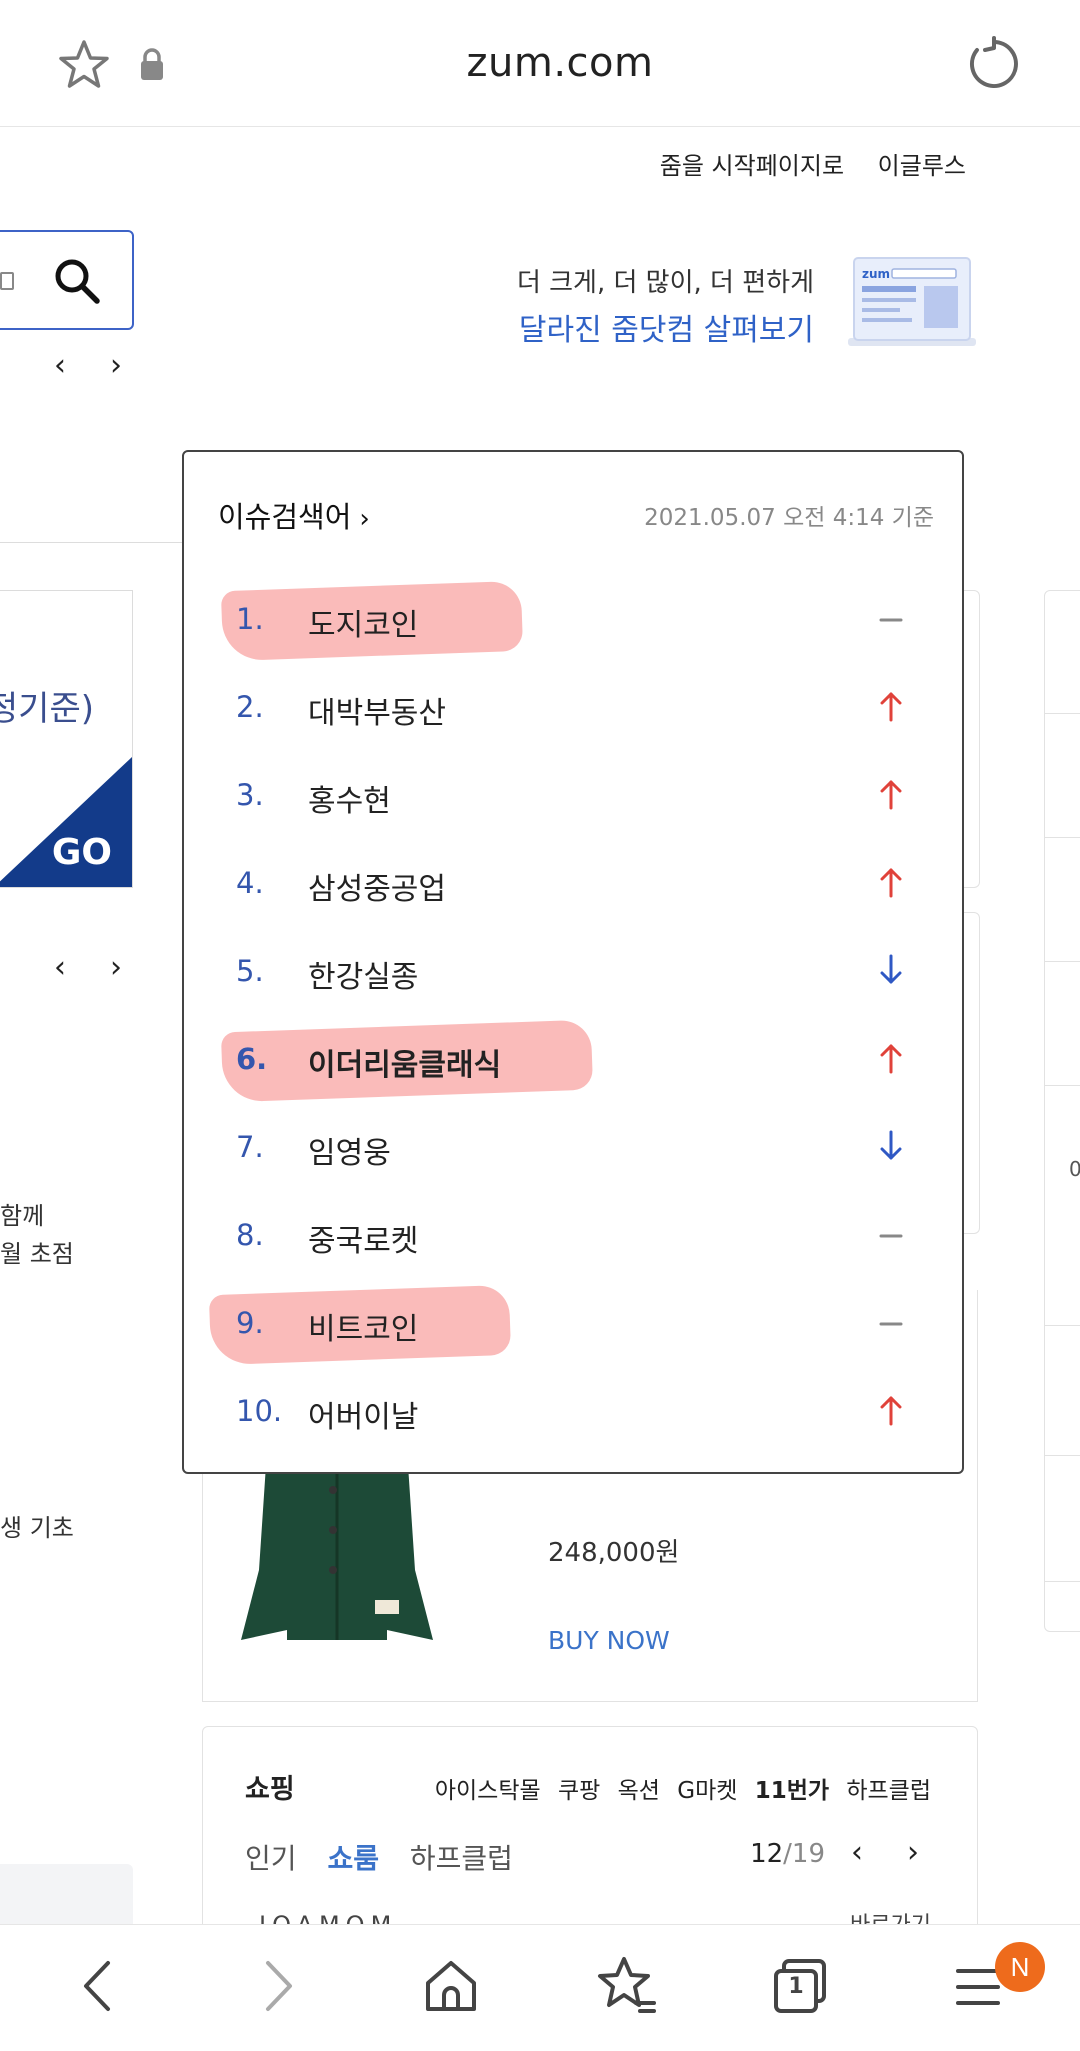  Describe the element at coordinates (573, 1240) in the screenshot. I see `issue-row: 8. 중국로켓` at that location.